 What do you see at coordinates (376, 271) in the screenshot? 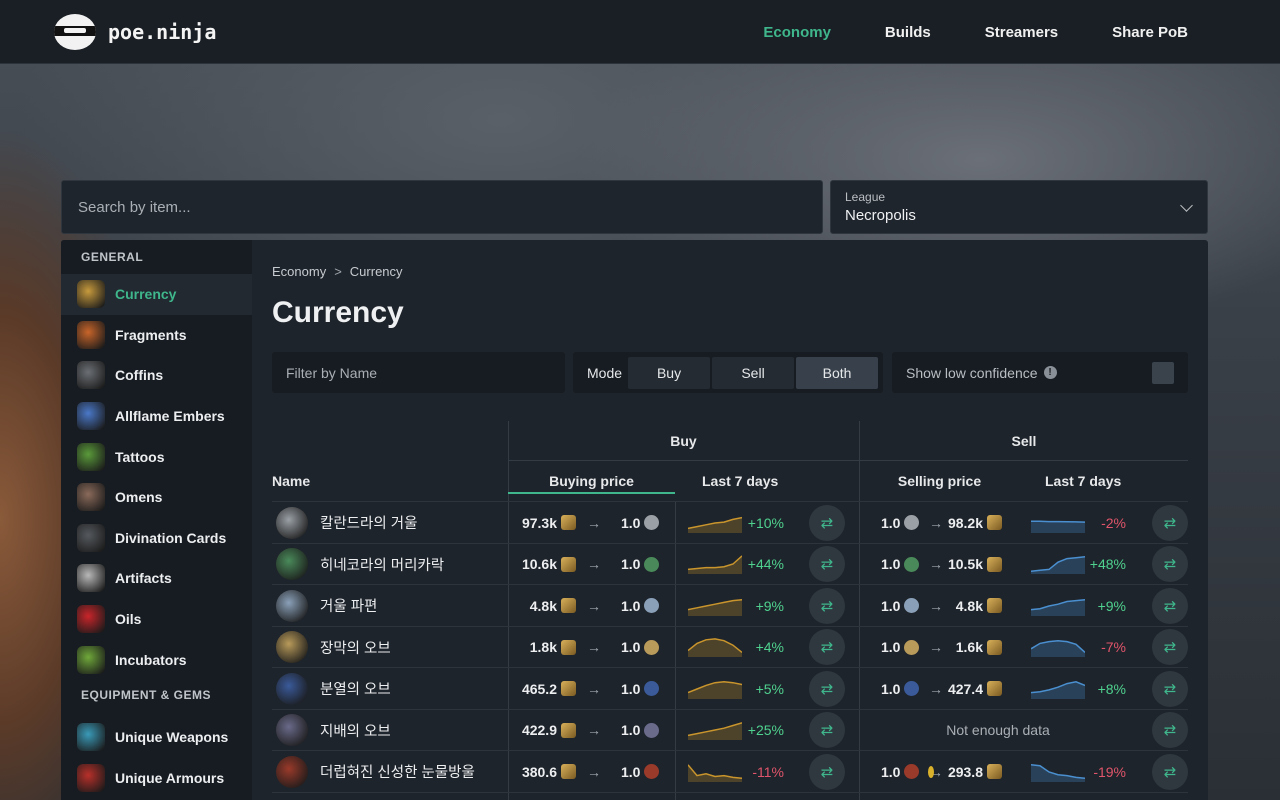
I see `breadcrumb-currency: Currency` at bounding box center [376, 271].